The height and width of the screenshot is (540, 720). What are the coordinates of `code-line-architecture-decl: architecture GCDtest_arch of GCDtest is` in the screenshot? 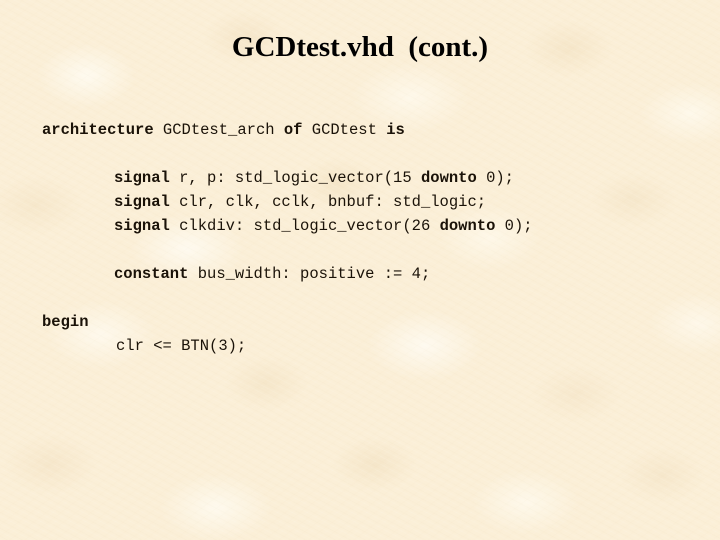 It's located at (372, 130).